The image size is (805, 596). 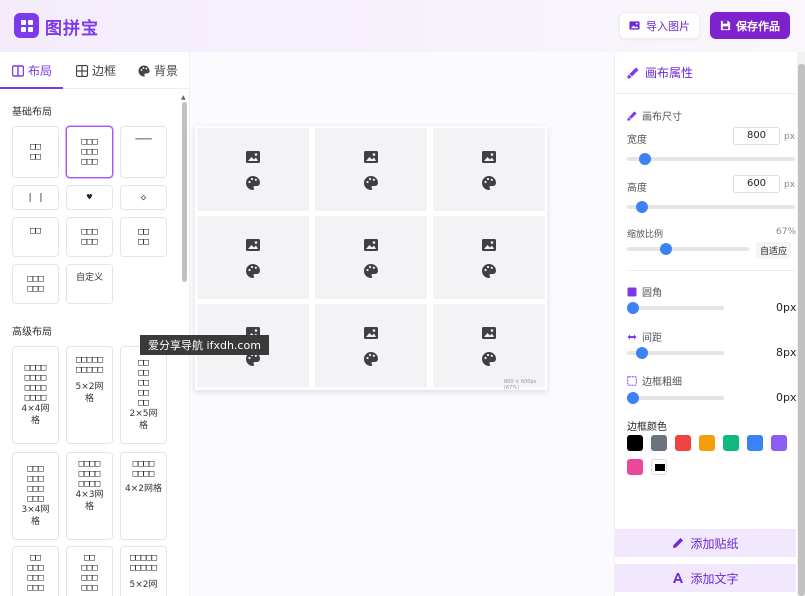 What do you see at coordinates (35, 395) in the screenshot?
I see `layout-option-4x4: □□□□ □□□□ □□□□ □□□□ 4×4网格` at bounding box center [35, 395].